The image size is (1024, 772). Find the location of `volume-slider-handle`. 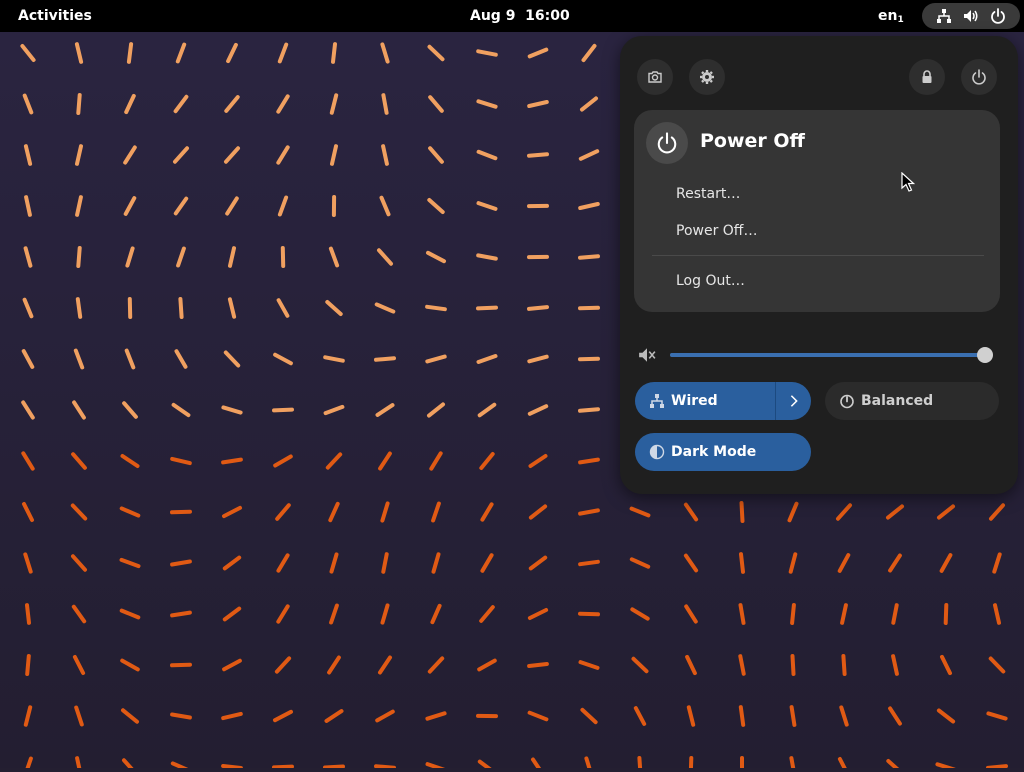

volume-slider-handle is located at coordinates (985, 355).